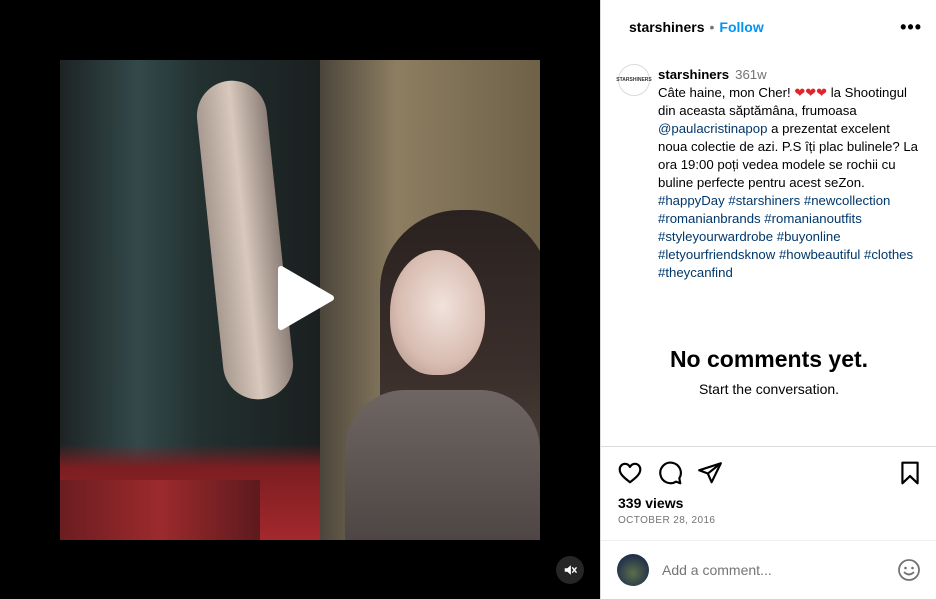  What do you see at coordinates (811, 92) in the screenshot?
I see `heart-emojis: ❤❤❤` at bounding box center [811, 92].